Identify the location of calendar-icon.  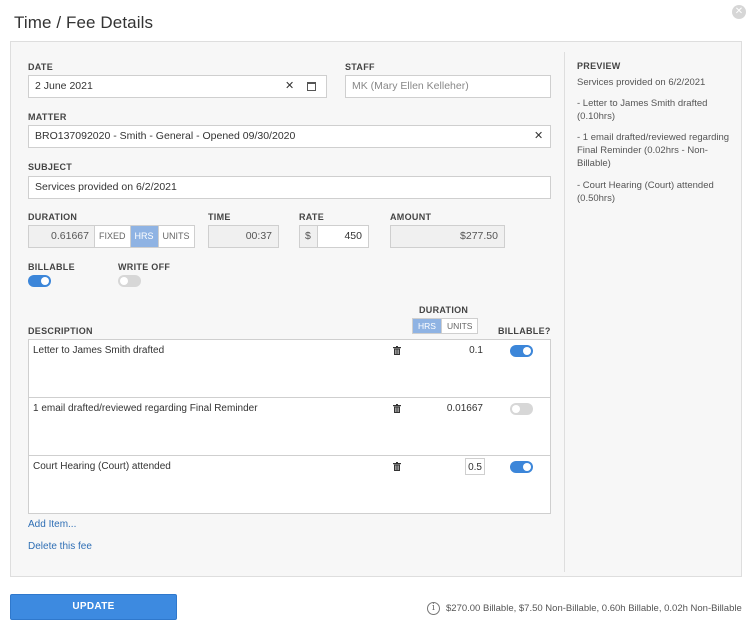
(311, 86).